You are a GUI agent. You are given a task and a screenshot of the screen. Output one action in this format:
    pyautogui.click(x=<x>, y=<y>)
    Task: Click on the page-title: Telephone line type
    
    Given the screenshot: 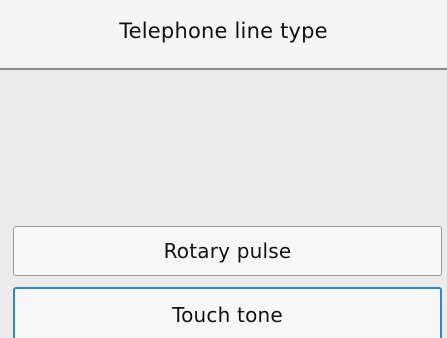 What is the action you would take?
    pyautogui.click(x=223, y=31)
    